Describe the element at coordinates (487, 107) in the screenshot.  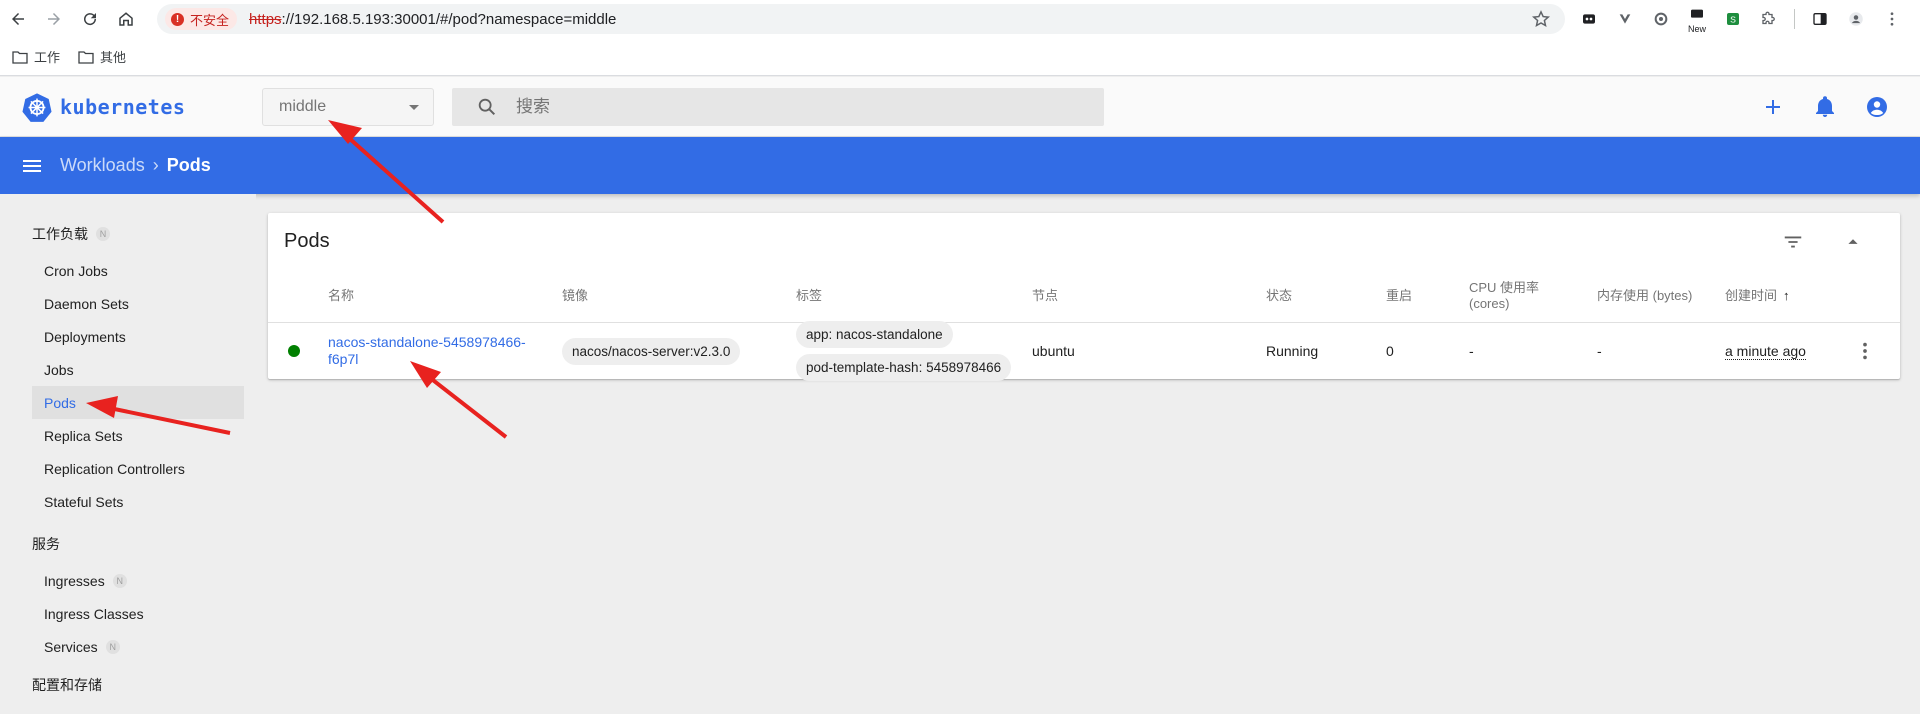
I see `search-icon` at that location.